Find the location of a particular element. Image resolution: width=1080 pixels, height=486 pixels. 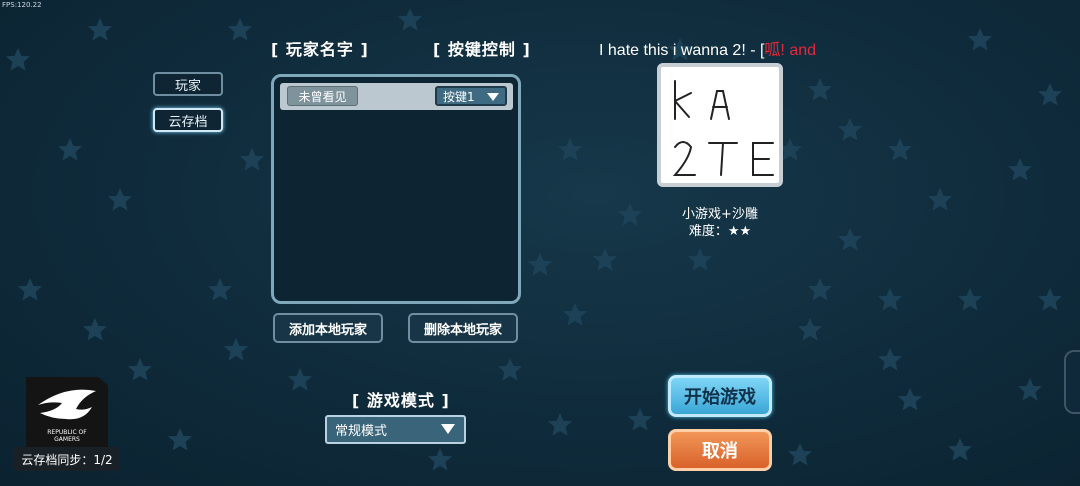

cancel-button: 取消 is located at coordinates (720, 450).